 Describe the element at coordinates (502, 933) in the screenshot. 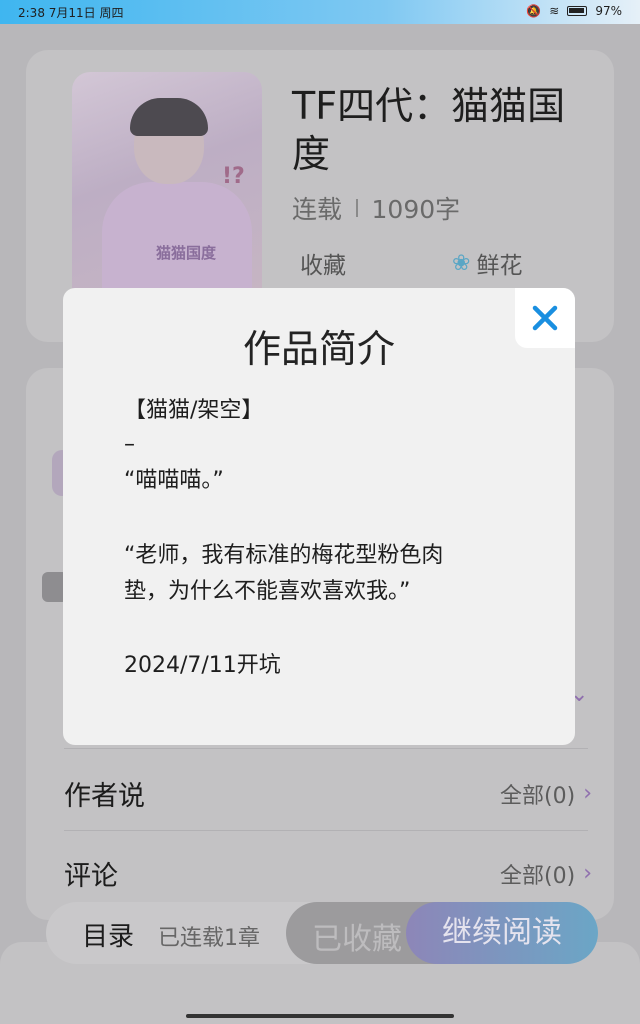

I see `continue-reading-button: 继续阅读` at that location.